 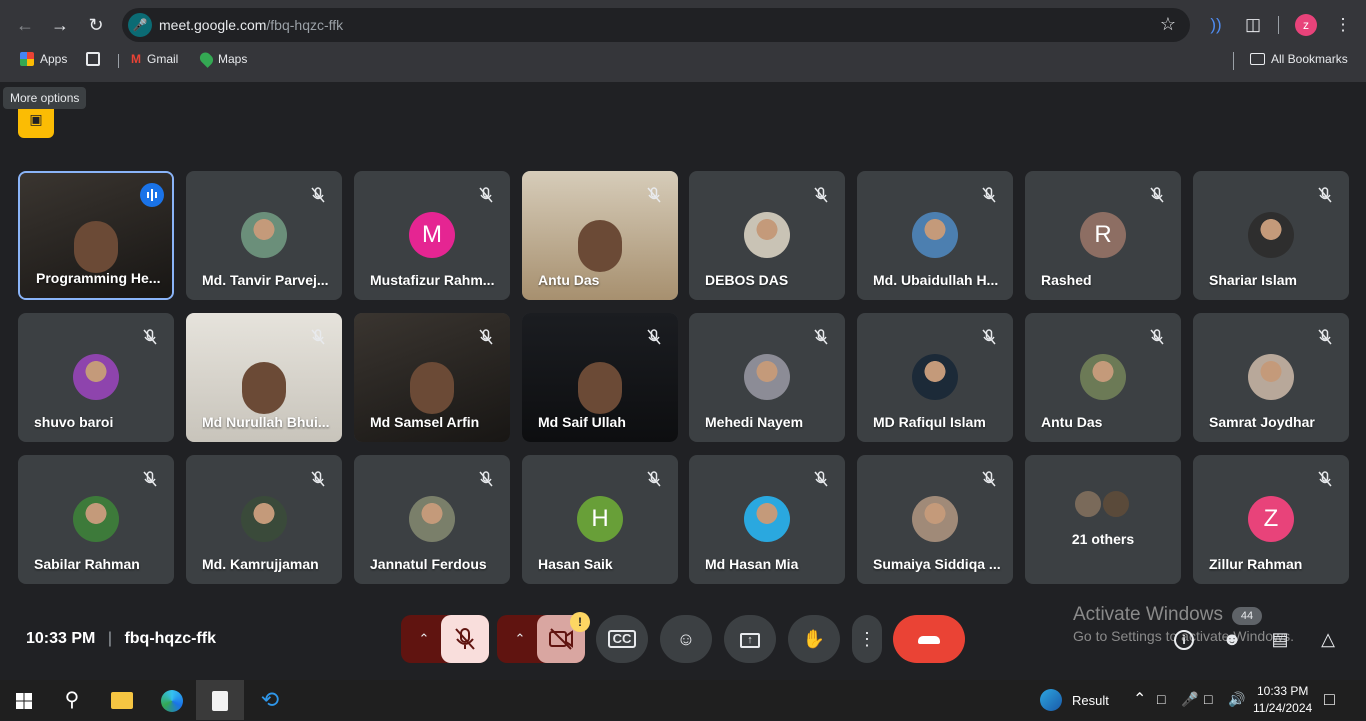 What do you see at coordinates (74, 422) in the screenshot?
I see `participant-name: shuvo baroi` at bounding box center [74, 422].